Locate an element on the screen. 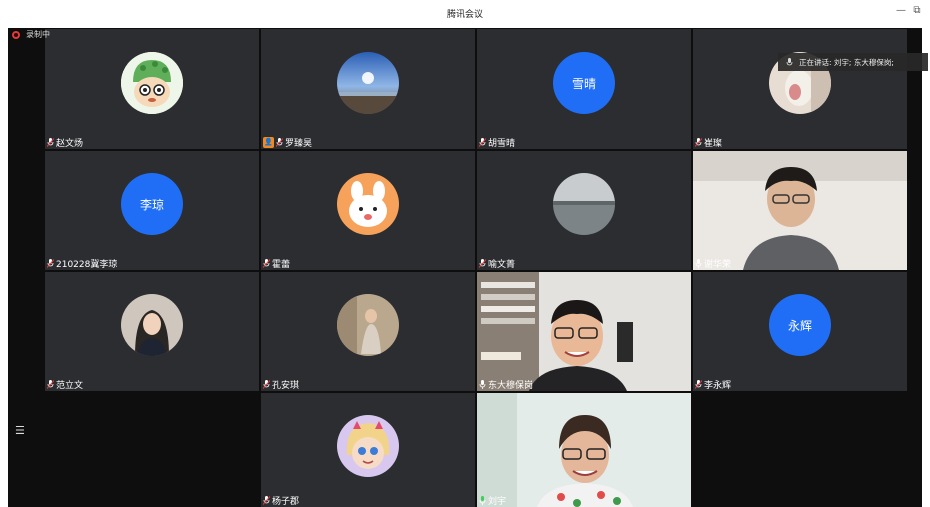 This screenshot has height=507, width=930. participant-tile: 永辉 李永辉 is located at coordinates (800, 331).